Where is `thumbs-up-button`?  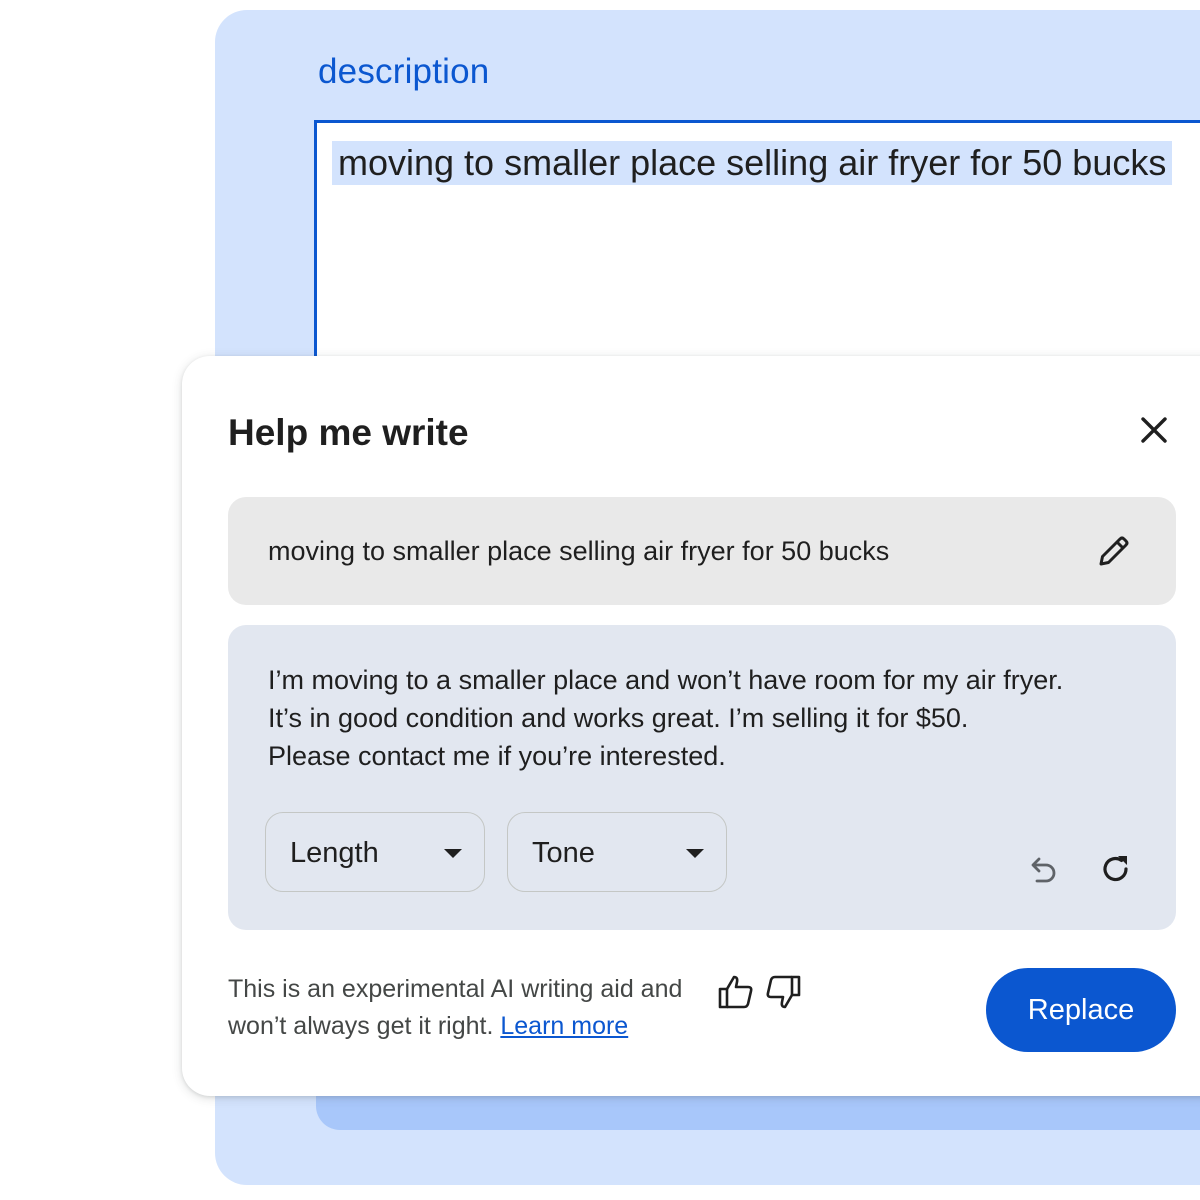 thumbs-up-button is located at coordinates (736, 992).